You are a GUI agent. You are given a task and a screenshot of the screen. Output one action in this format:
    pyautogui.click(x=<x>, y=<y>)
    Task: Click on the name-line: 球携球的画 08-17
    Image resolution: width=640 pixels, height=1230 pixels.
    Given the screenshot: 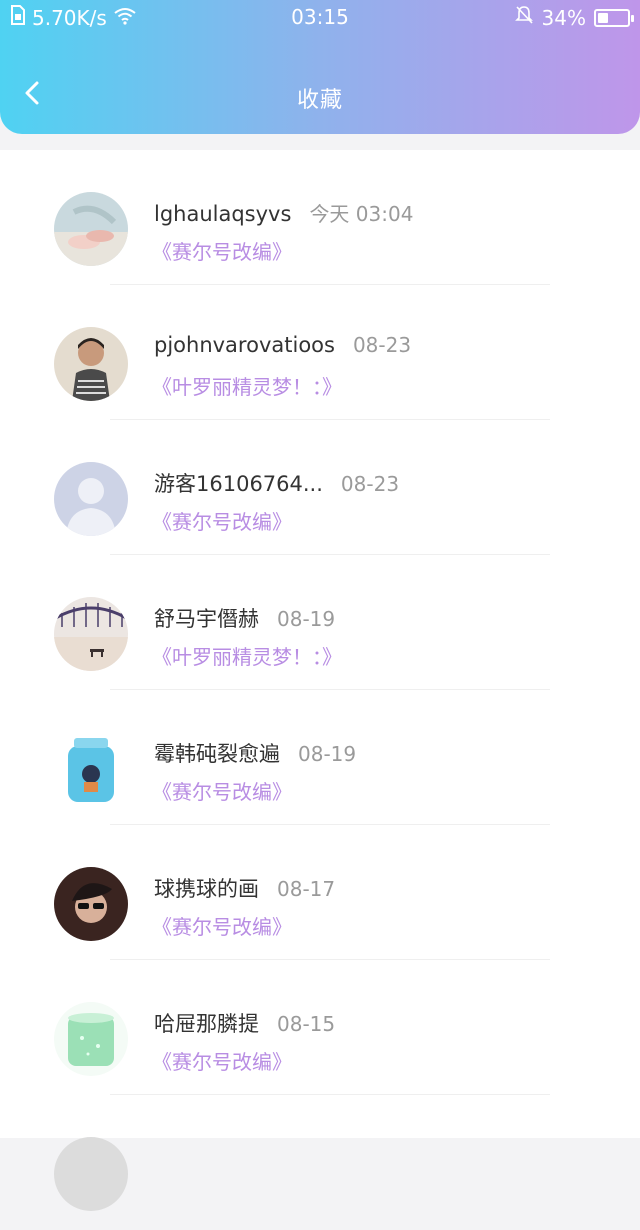 What is the action you would take?
    pyautogui.click(x=244, y=888)
    